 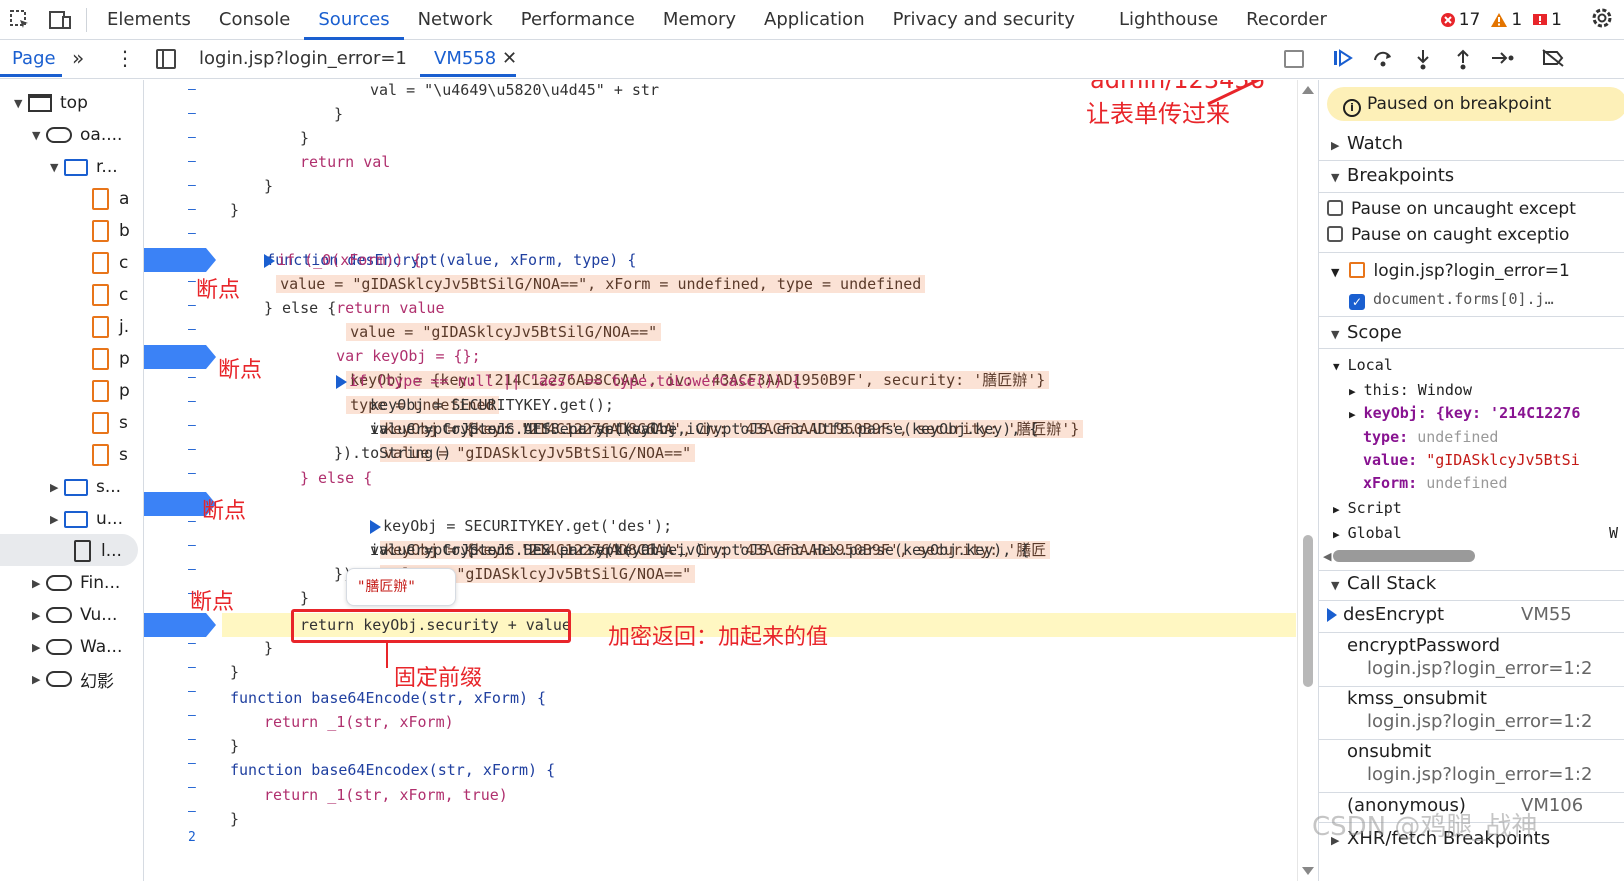 I want to click on tab-application: Application, so click(x=814, y=20).